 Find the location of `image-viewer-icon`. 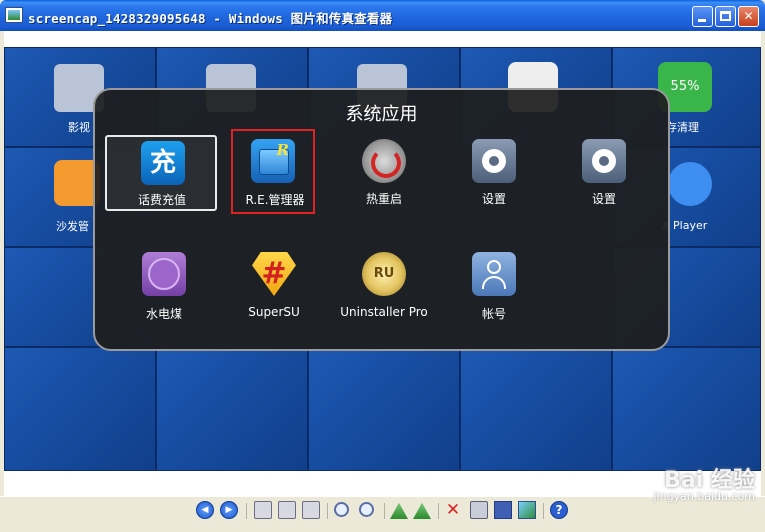

image-viewer-icon is located at coordinates (14, 15).